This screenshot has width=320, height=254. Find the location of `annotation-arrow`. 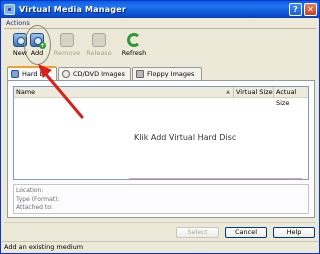

annotation-arrow is located at coordinates (61, 91).